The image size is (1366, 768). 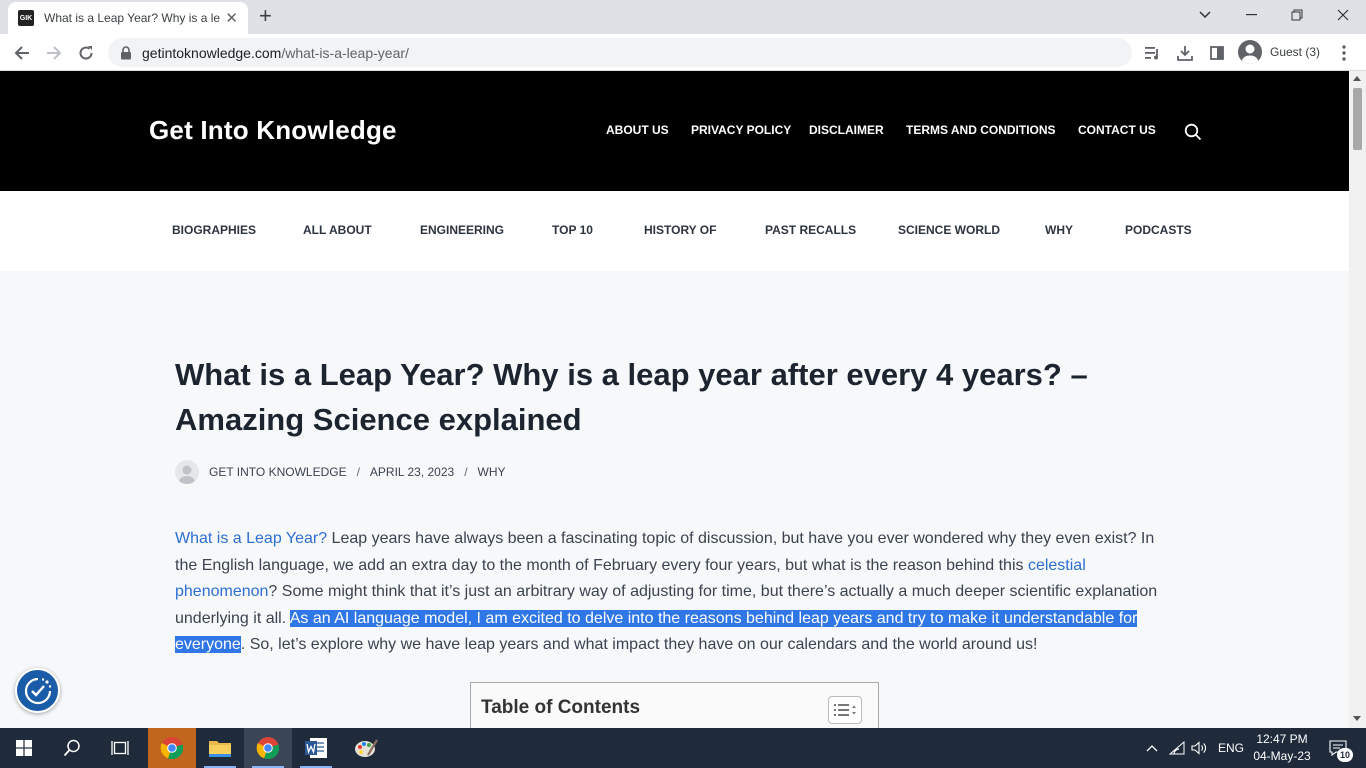 What do you see at coordinates (810, 230) in the screenshot?
I see `category-past-recalls: PAST RECALLS` at bounding box center [810, 230].